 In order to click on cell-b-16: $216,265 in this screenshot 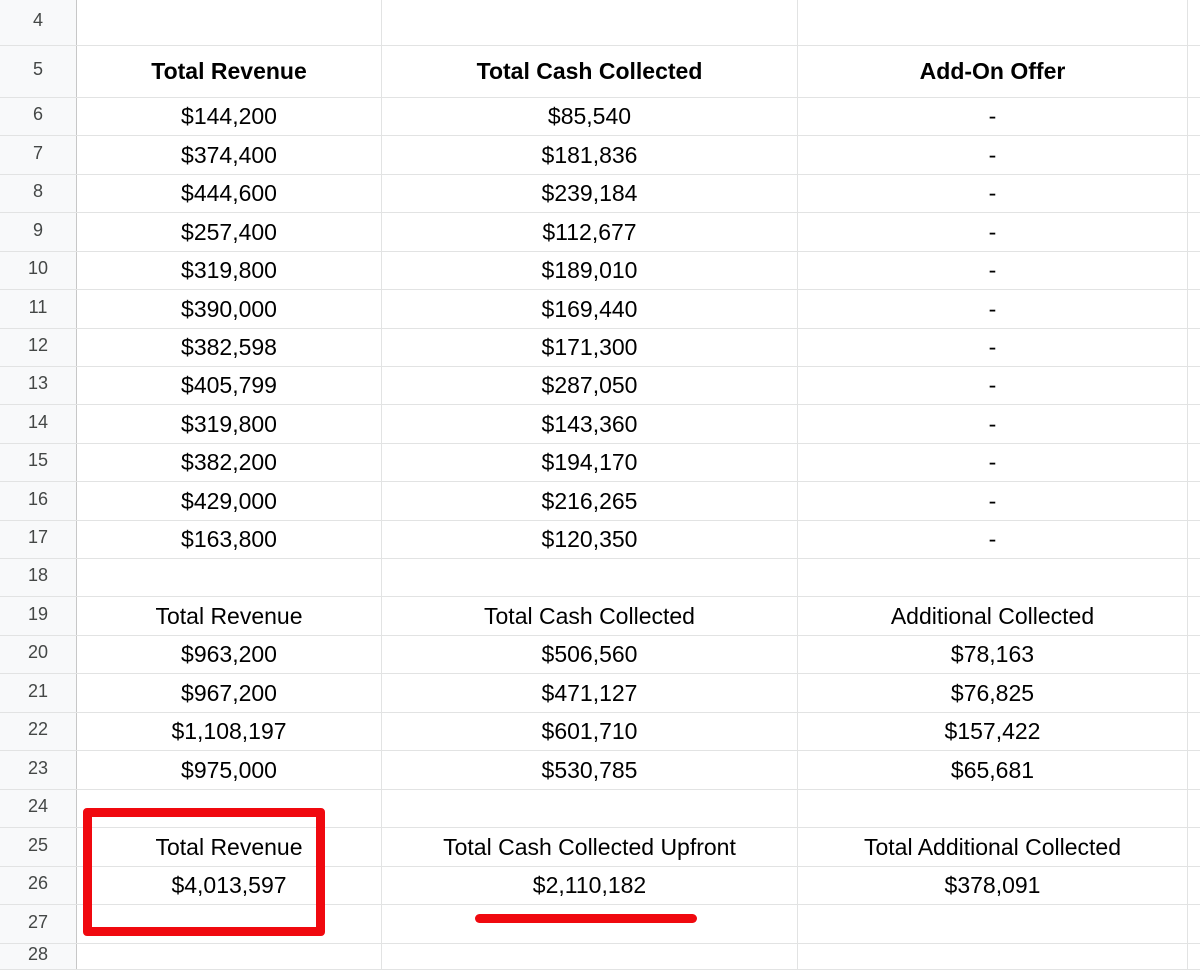, I will do `click(590, 501)`.